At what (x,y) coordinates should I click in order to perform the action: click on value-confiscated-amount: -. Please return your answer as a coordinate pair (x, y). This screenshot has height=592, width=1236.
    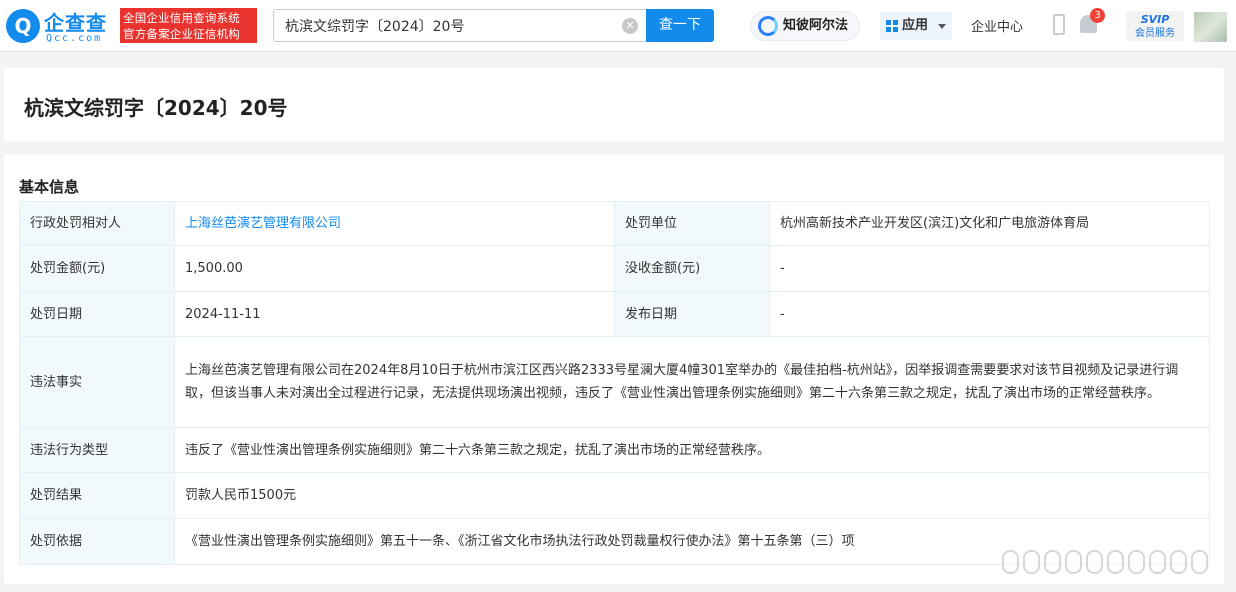
    Looking at the image, I should click on (989, 268).